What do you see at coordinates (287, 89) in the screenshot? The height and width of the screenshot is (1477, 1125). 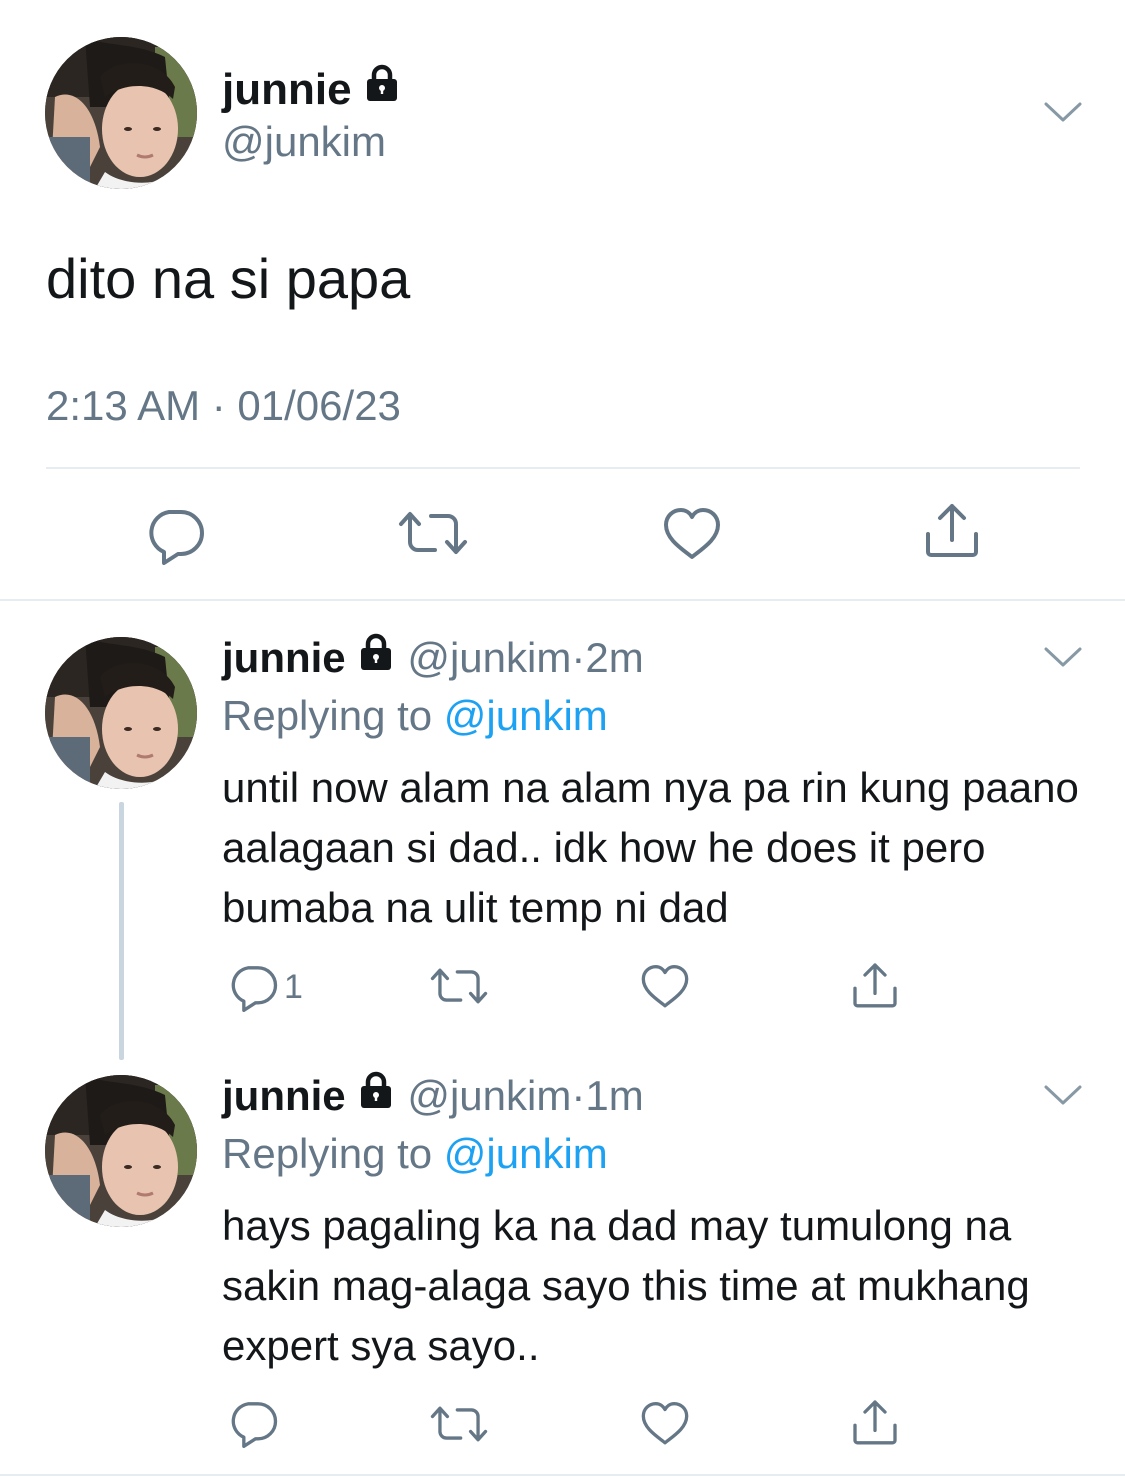 I see `display-name-text: junnie` at bounding box center [287, 89].